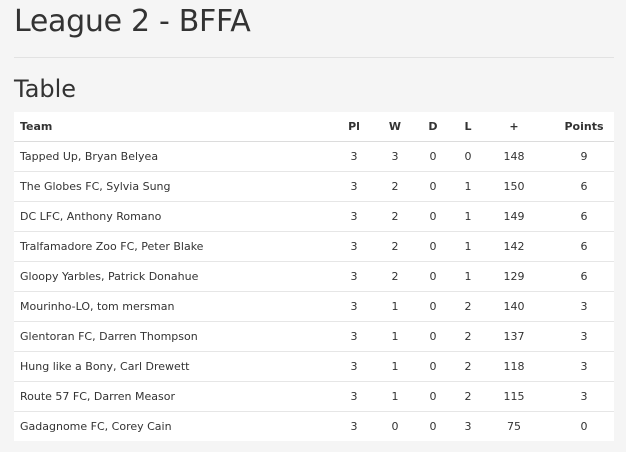 This screenshot has width=626, height=452. What do you see at coordinates (468, 127) in the screenshot?
I see `column-header-lost: L` at bounding box center [468, 127].